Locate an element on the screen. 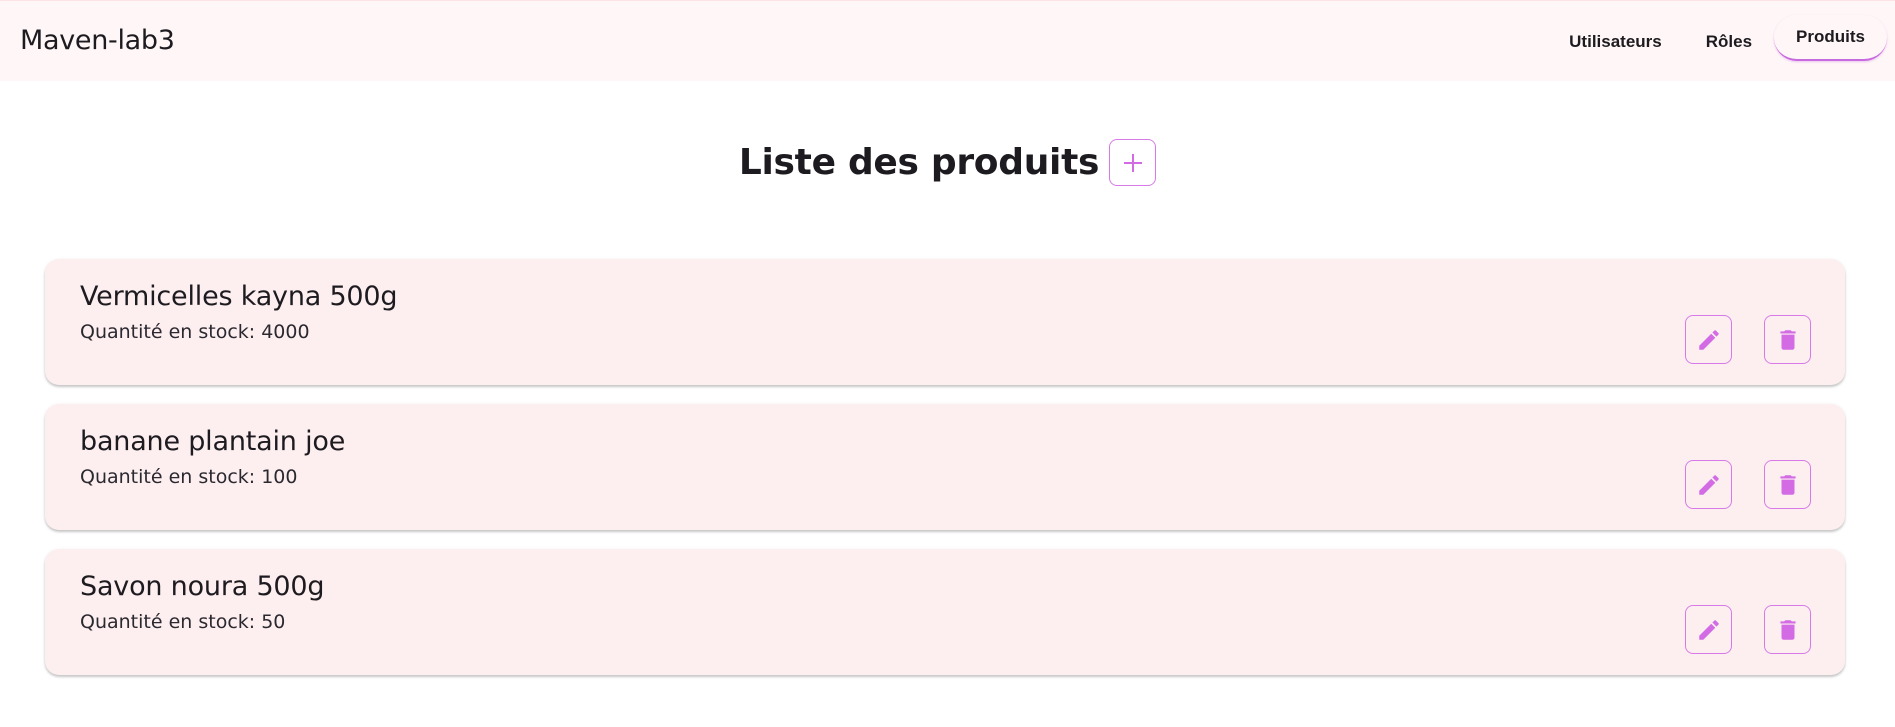 The image size is (1895, 727). page-title: Liste des produits is located at coordinates (919, 162).